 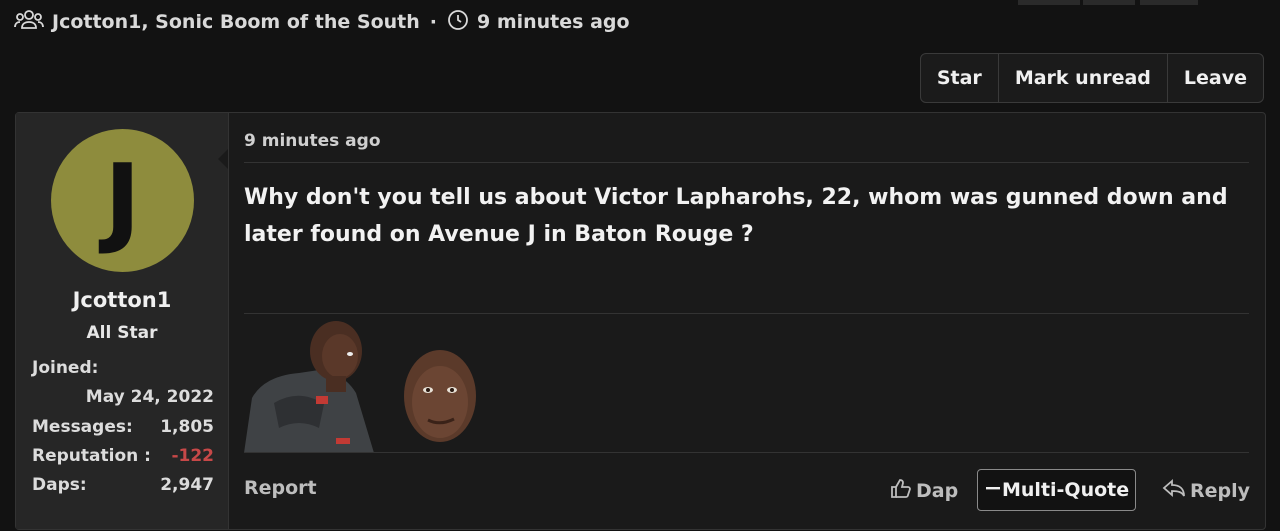 I want to click on thread-actions: Star Mark unread Leave, so click(x=1091, y=78).